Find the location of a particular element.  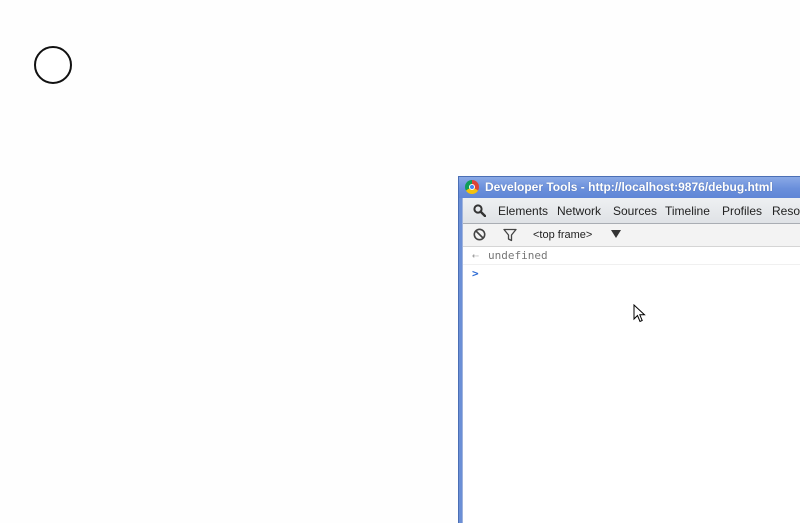

result-arrow-icon: ⇠ is located at coordinates (475, 255).